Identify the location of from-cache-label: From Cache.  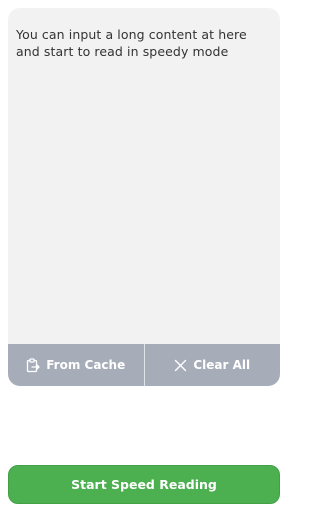
(86, 365).